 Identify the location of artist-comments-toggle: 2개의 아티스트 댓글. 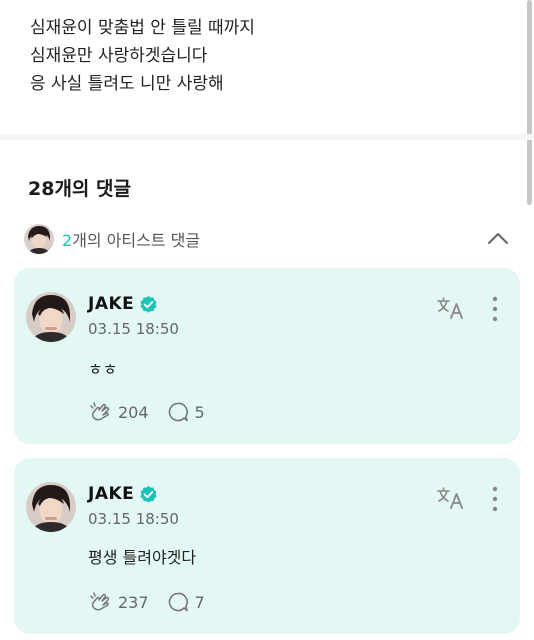
(269, 239).